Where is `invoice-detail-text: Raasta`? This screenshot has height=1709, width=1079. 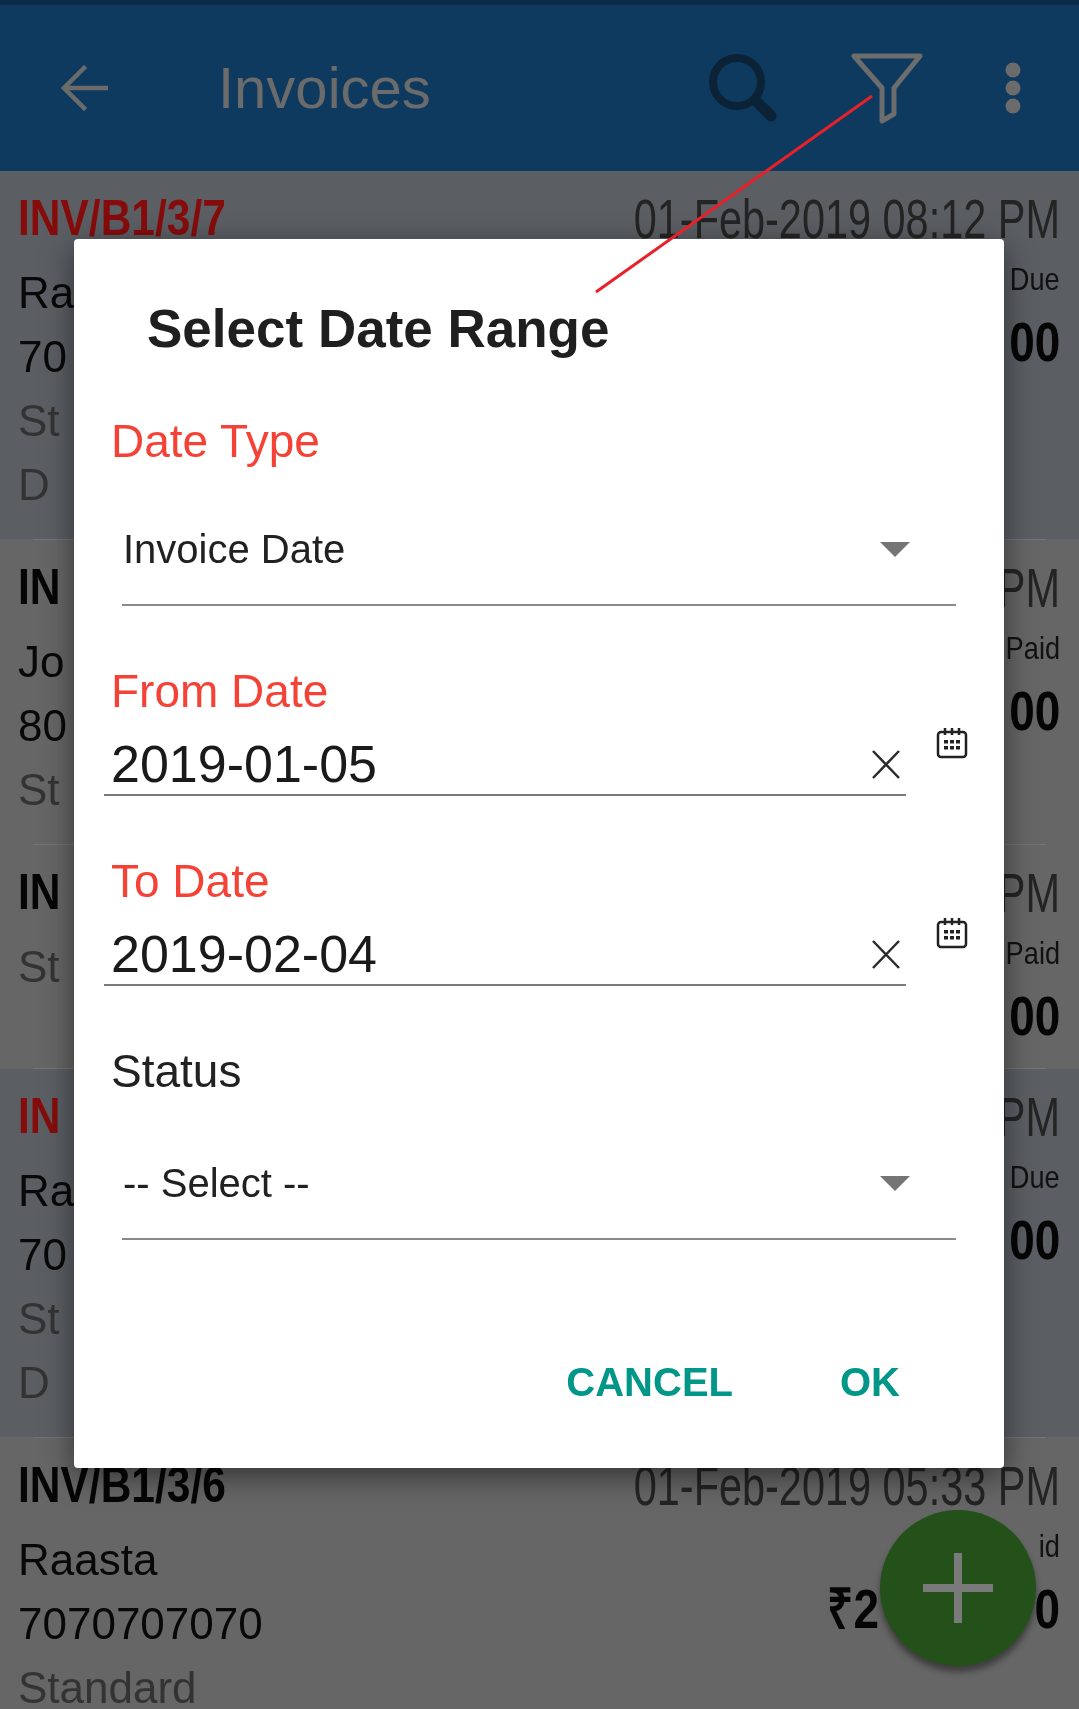
invoice-detail-text: Raasta is located at coordinates (88, 1560).